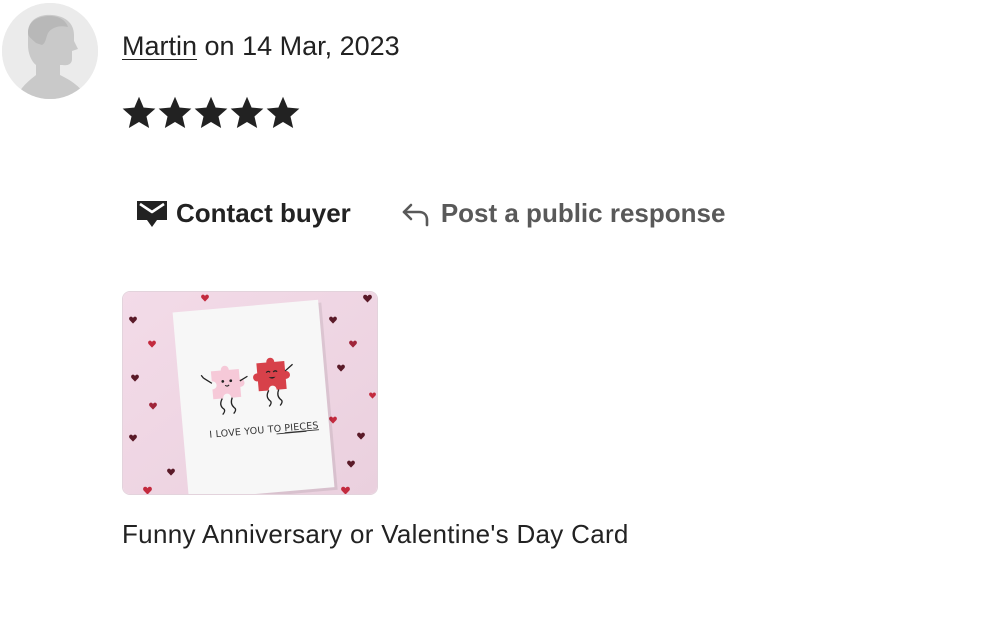  Describe the element at coordinates (263, 213) in the screenshot. I see `contact-buyer-label: Contact buyer` at that location.